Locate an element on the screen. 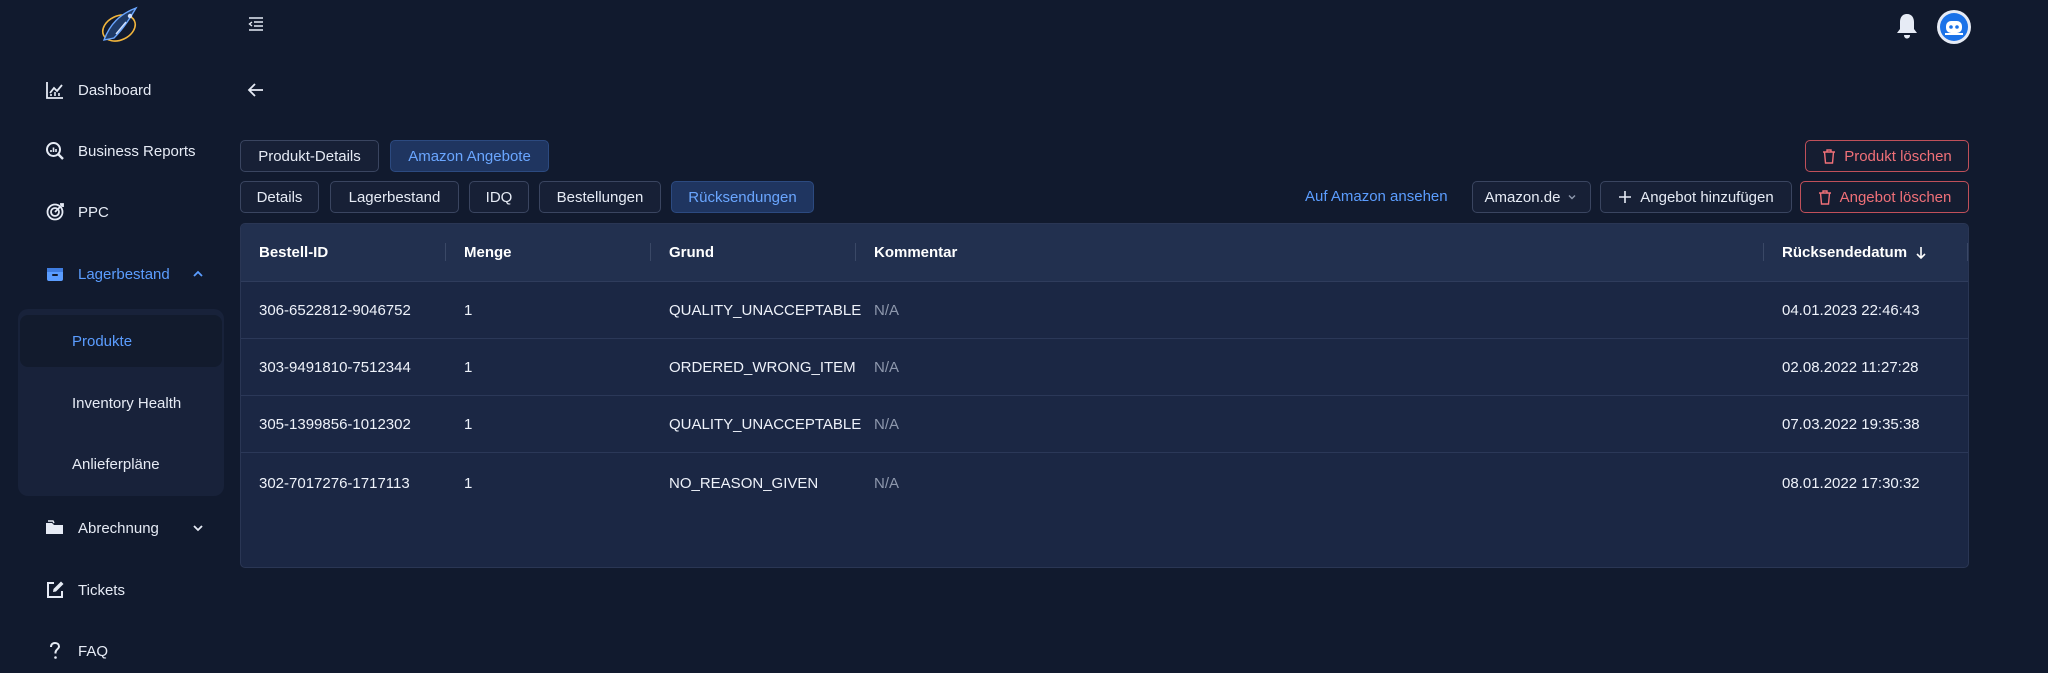 The image size is (2048, 673). marketplace-select: Amazon.de is located at coordinates (1531, 197).